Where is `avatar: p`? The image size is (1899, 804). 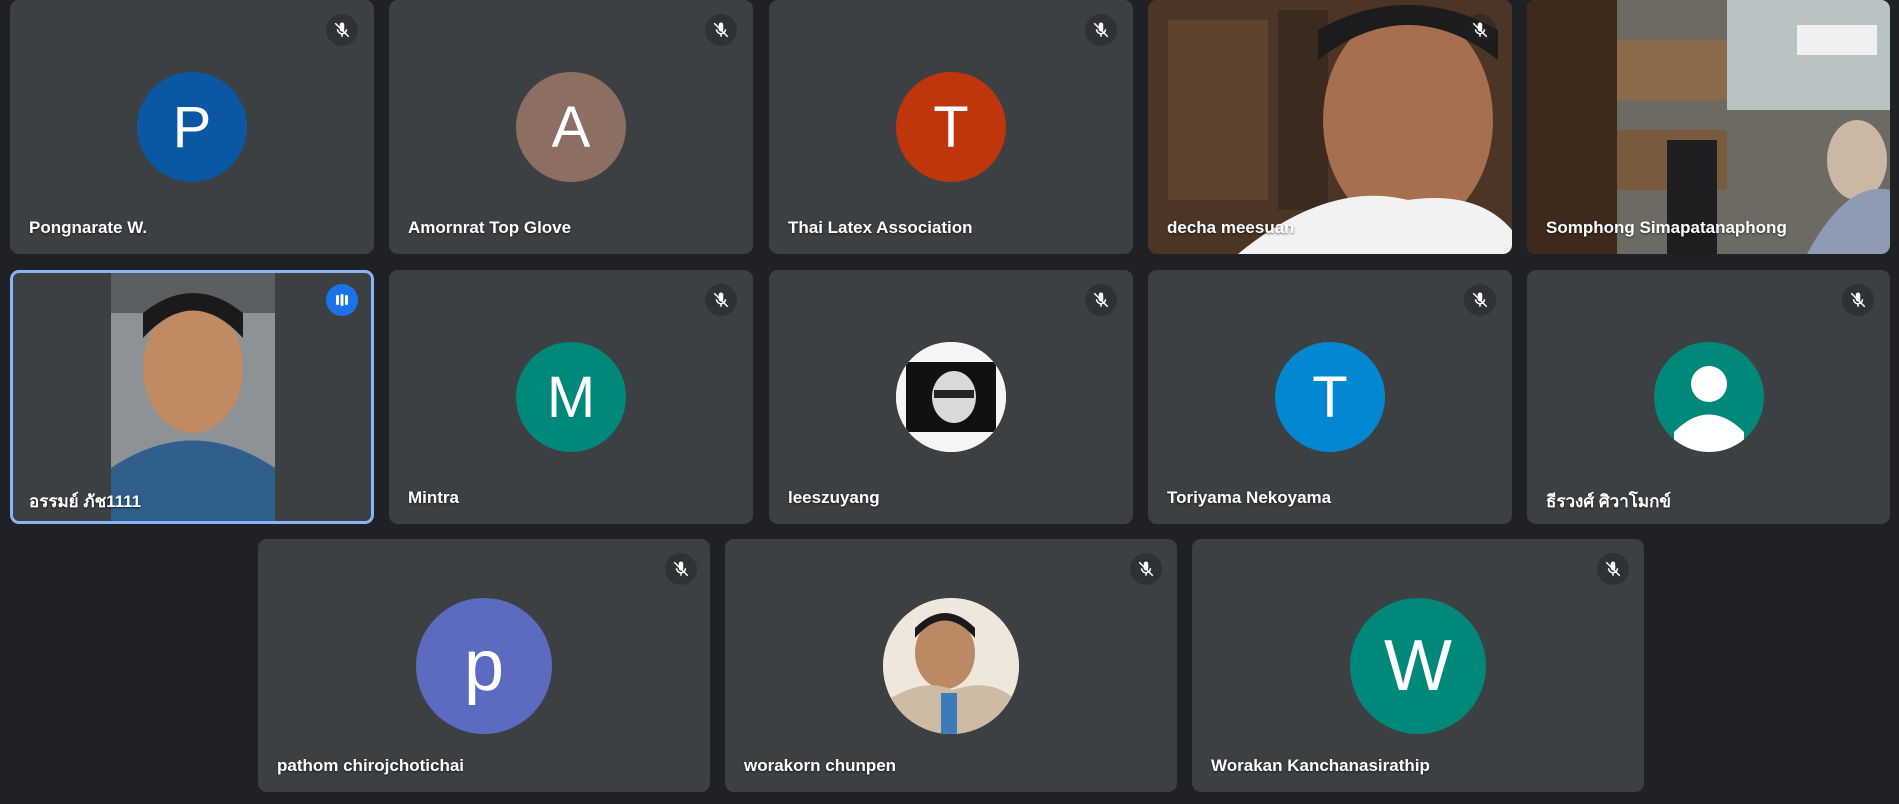 avatar: p is located at coordinates (484, 666).